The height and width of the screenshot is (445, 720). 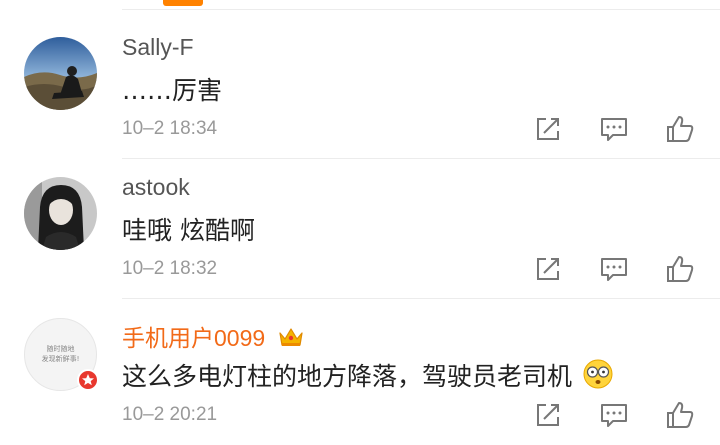 I want to click on crown-icon, so click(x=291, y=340).